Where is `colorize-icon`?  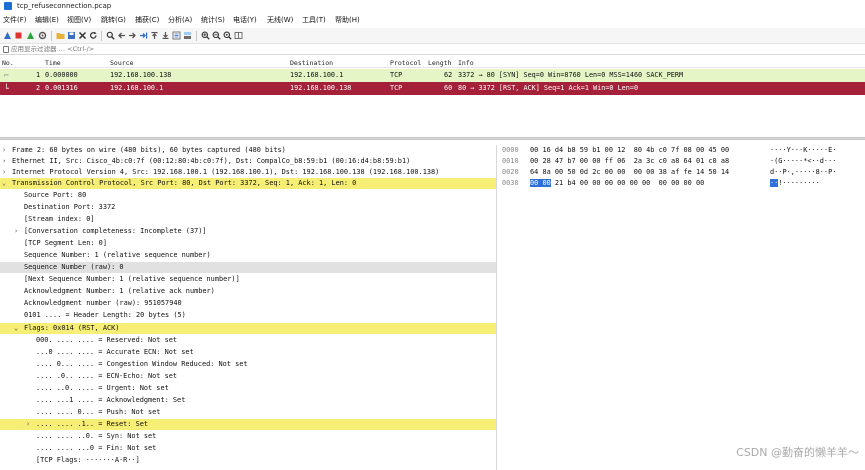
colorize-icon is located at coordinates (187, 35).